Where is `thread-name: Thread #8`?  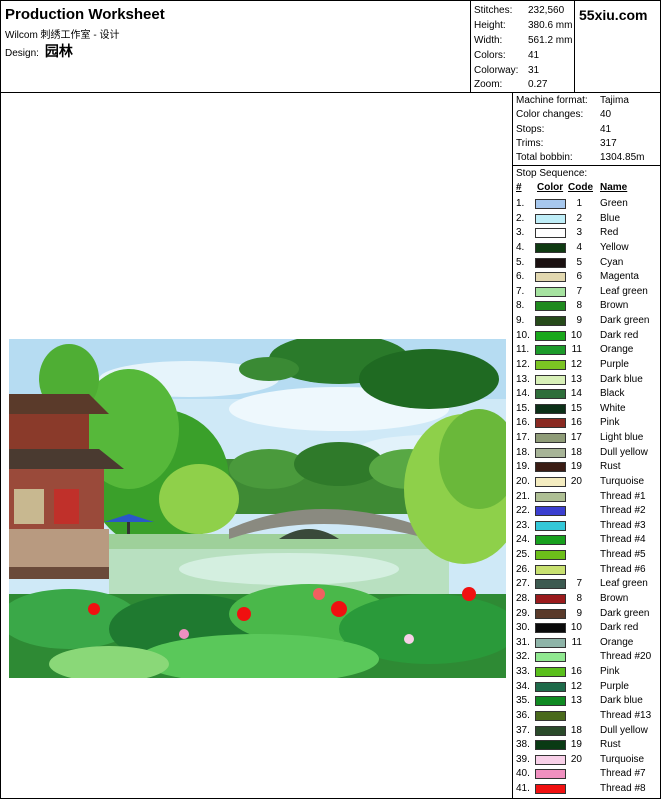
thread-name: Thread #8 is located at coordinates (623, 788).